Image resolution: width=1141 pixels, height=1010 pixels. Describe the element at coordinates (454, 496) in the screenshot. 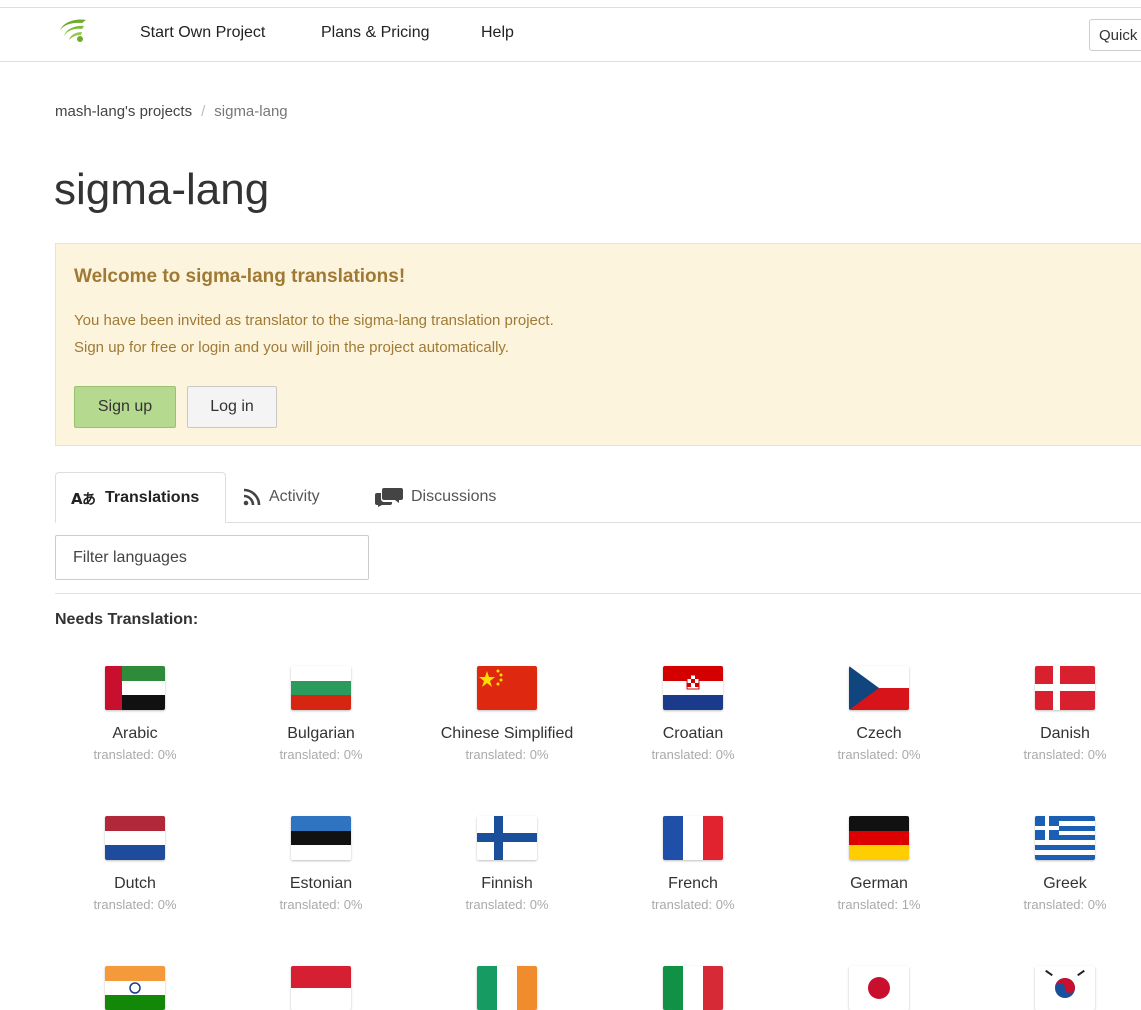

I see `tab-discussions-label: Discussions` at that location.